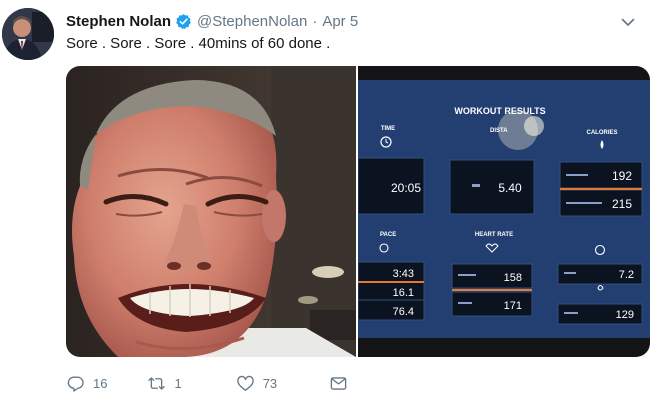 The height and width of the screenshot is (400, 650). What do you see at coordinates (157, 383) in the screenshot?
I see `retweet-icon` at bounding box center [157, 383].